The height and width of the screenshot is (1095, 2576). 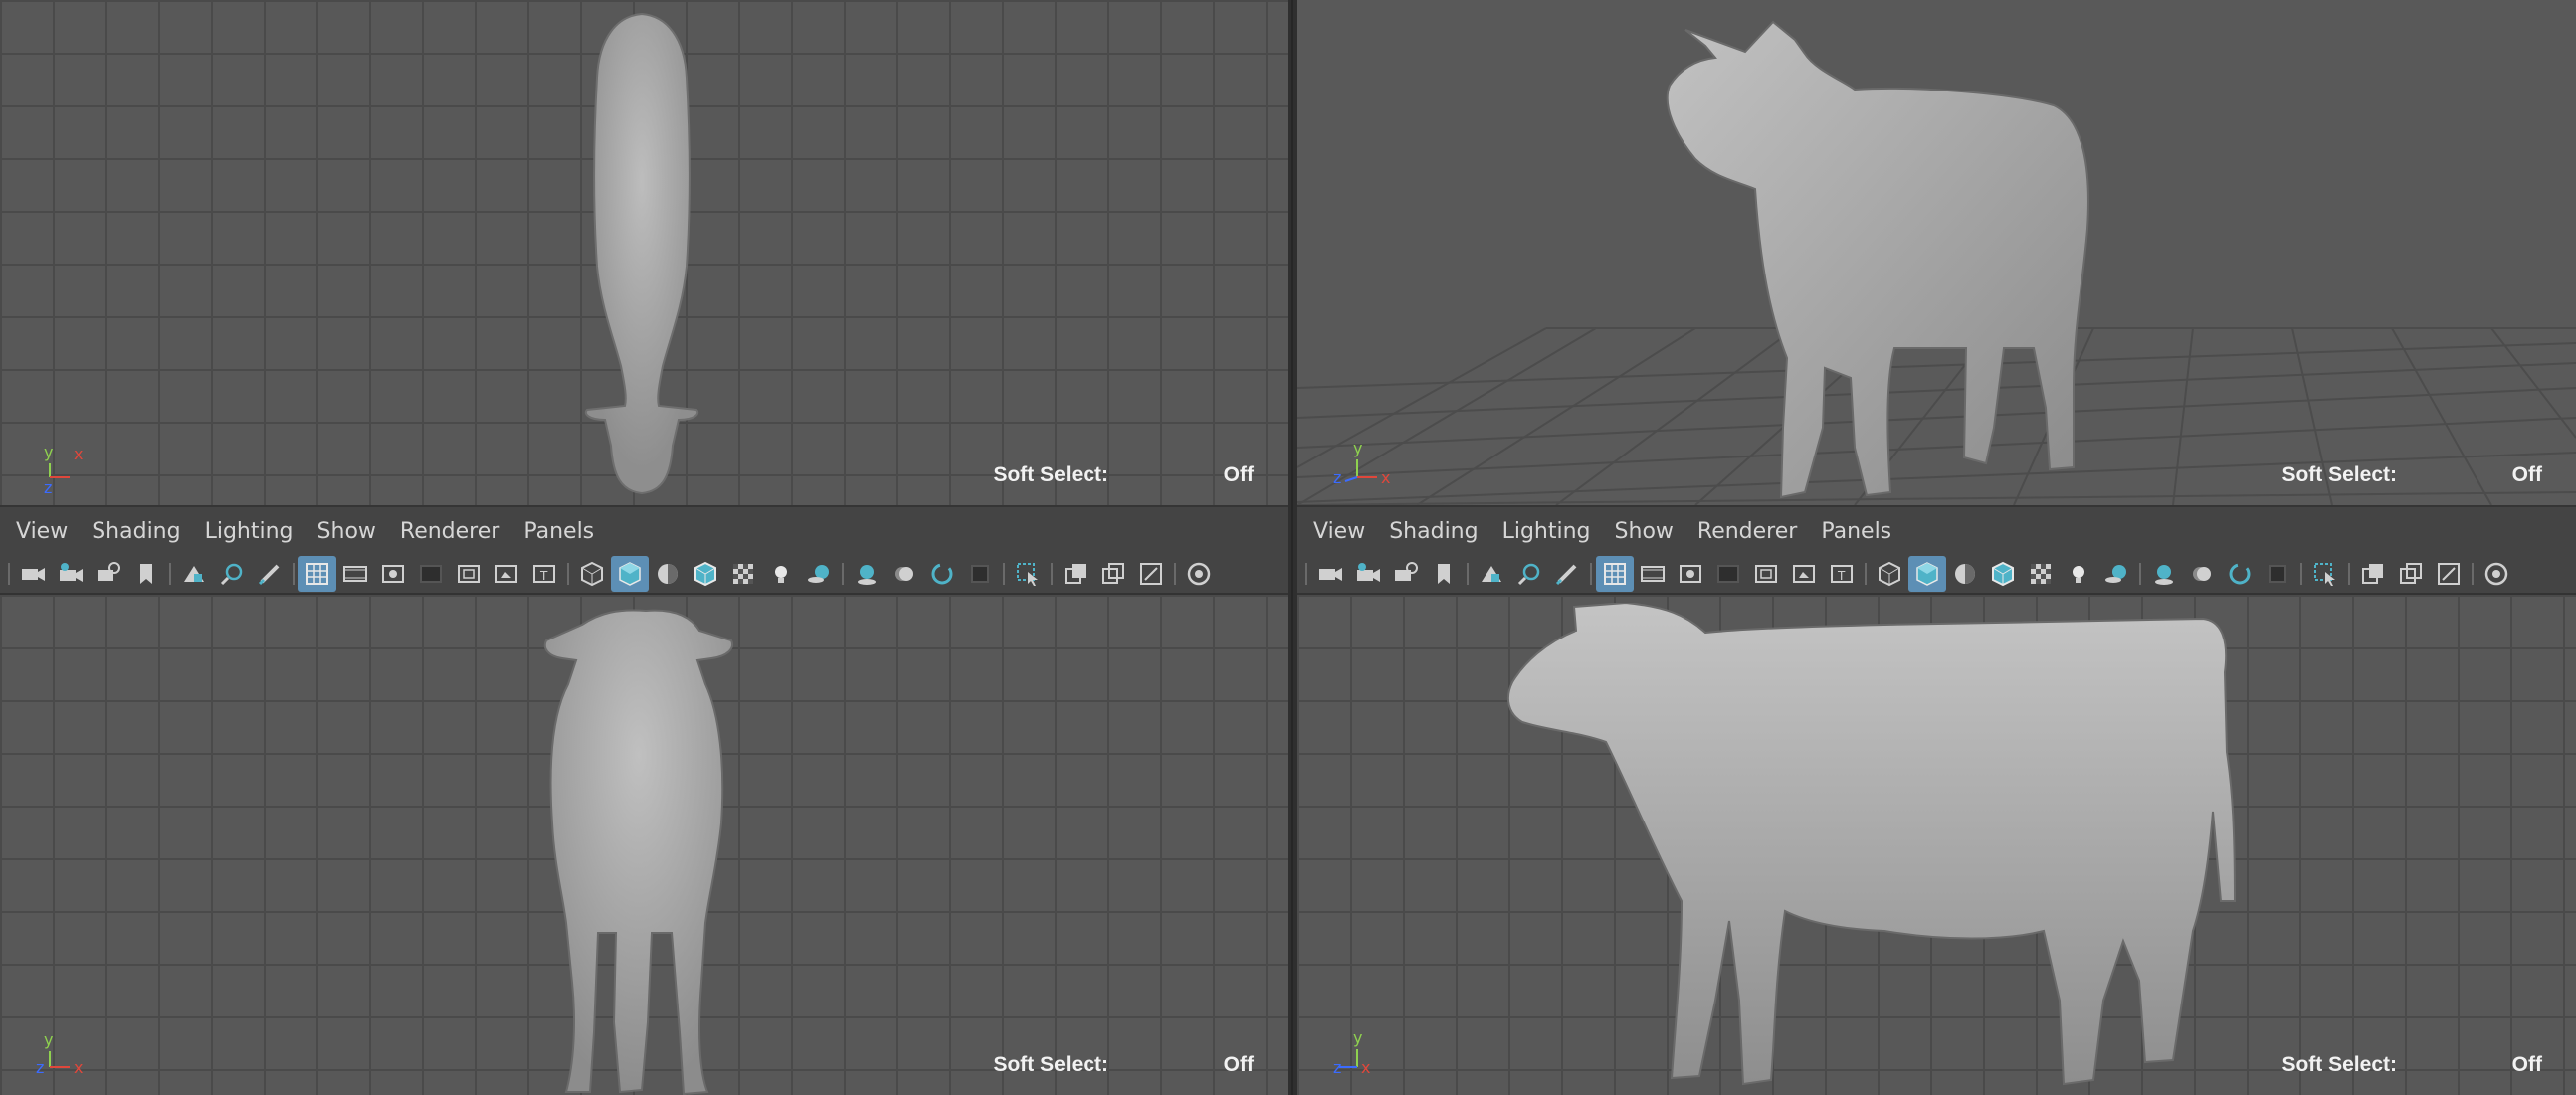 I want to click on pane-divider, so click(x=1292, y=547).